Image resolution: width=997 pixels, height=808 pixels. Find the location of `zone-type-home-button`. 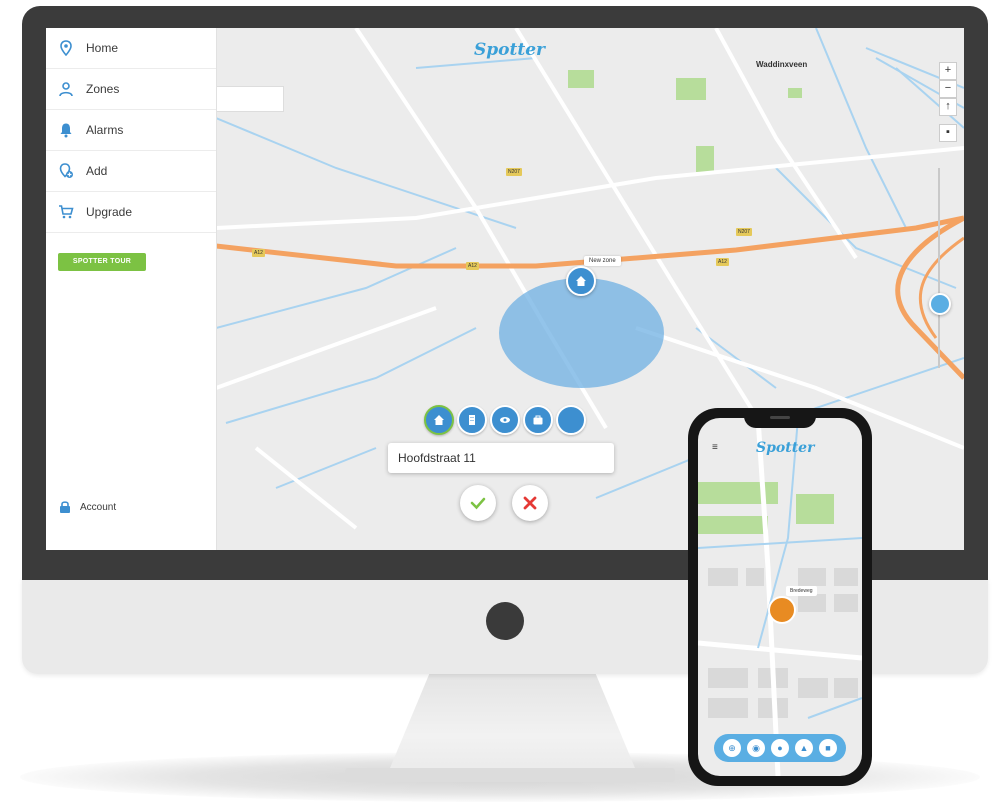

zone-type-home-button is located at coordinates (439, 420).